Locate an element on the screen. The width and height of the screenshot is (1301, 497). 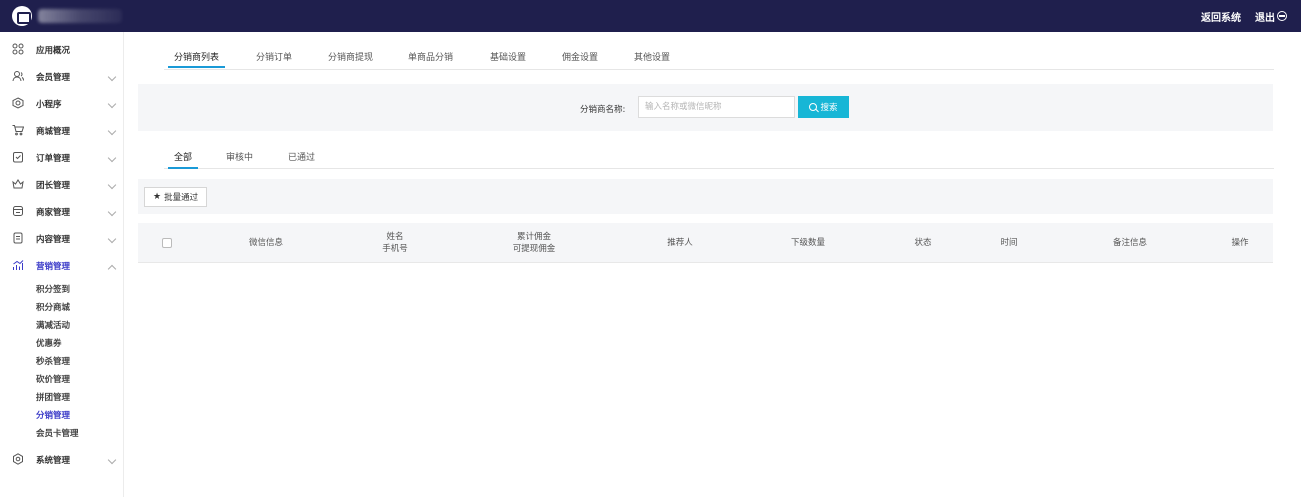
sidebar-subitem-flash-sale: 秒杀管理 is located at coordinates (53, 361).